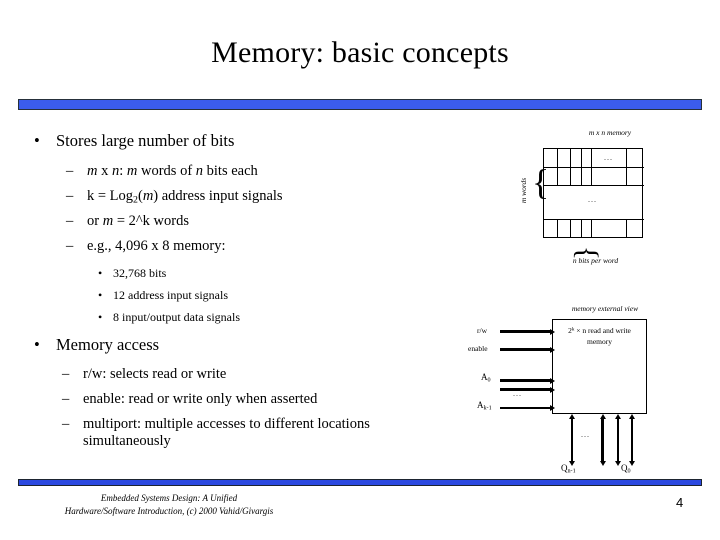 The height and width of the screenshot is (540, 720). I want to click on pin-label-a0: A0, so click(486, 378).